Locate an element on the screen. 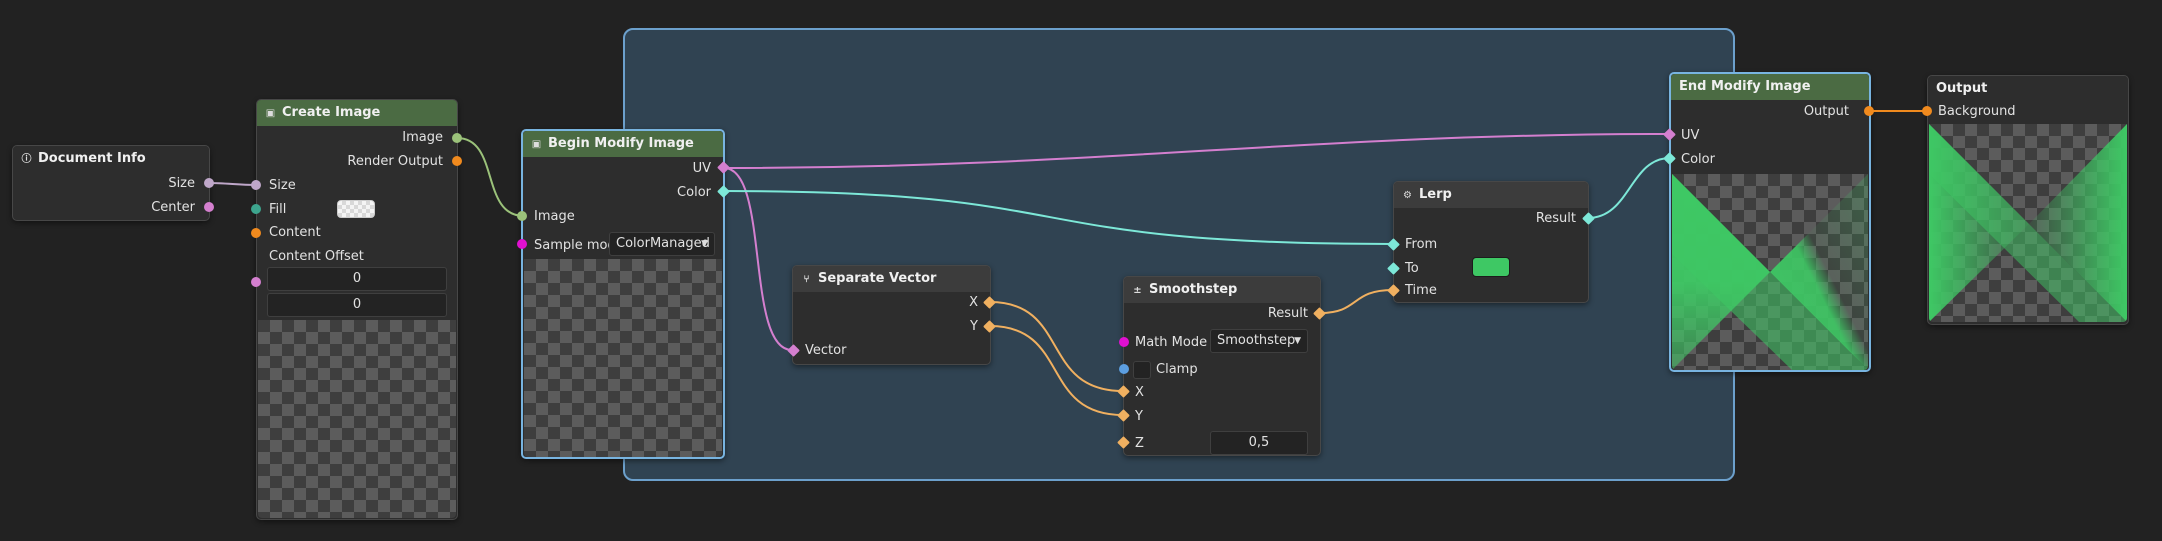 The image size is (2162, 541). offset-x-field: 0 is located at coordinates (357, 279).